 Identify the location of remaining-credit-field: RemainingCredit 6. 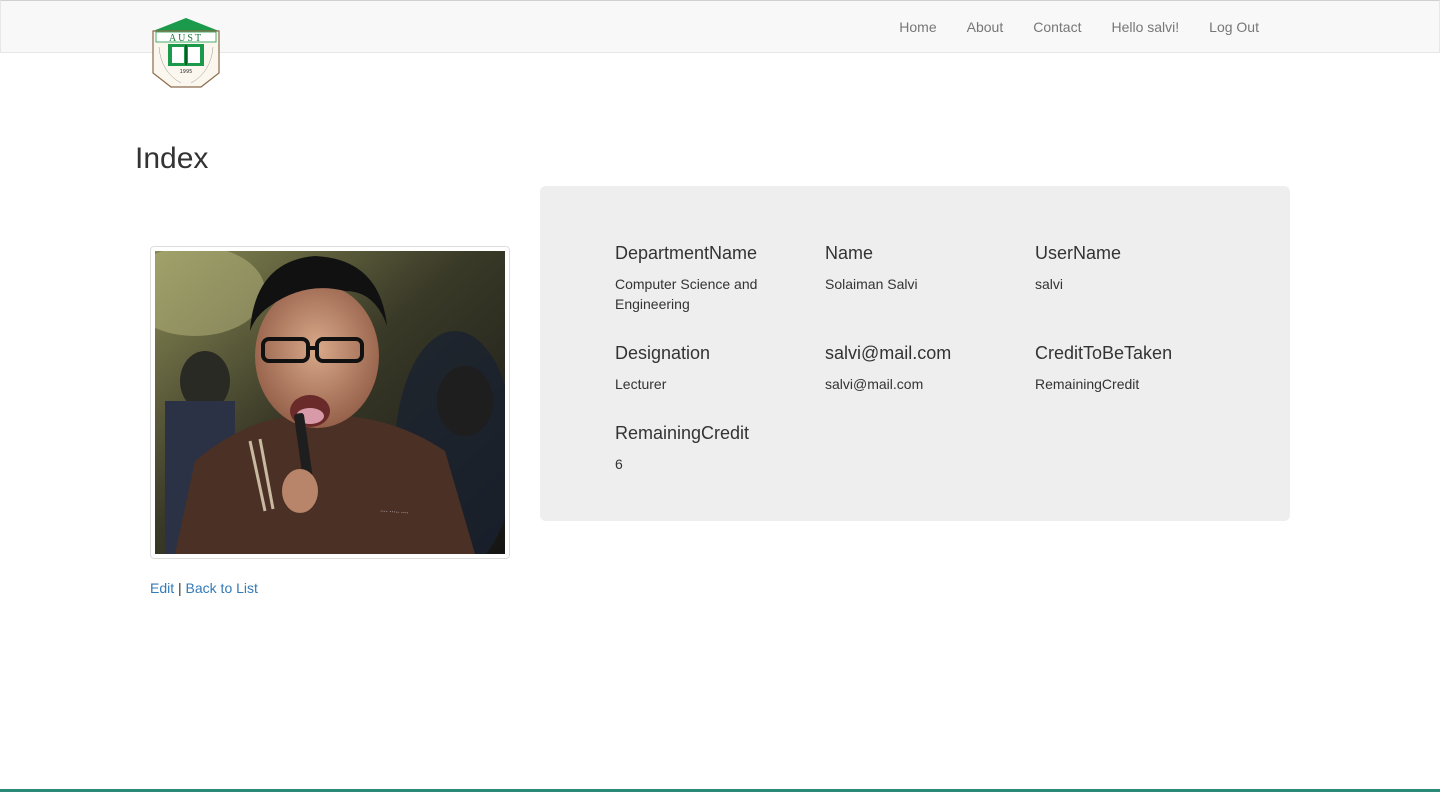
(715, 448).